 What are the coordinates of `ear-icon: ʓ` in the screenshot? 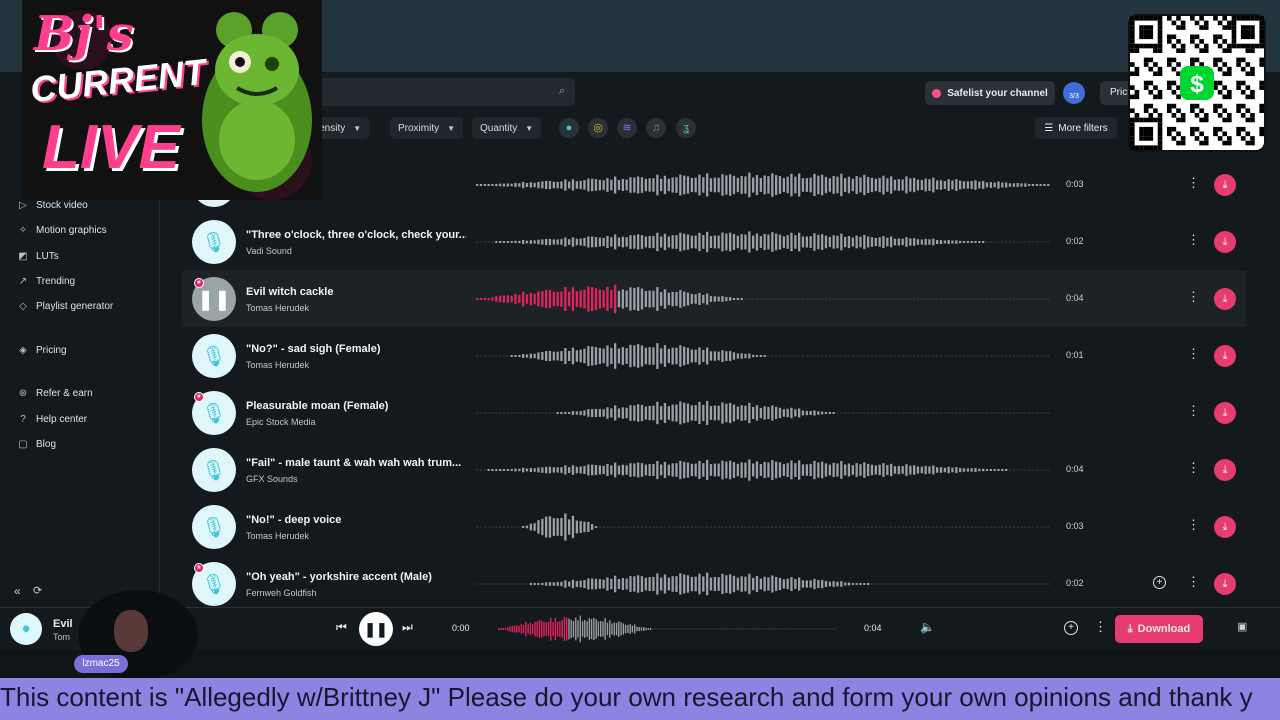 It's located at (686, 128).